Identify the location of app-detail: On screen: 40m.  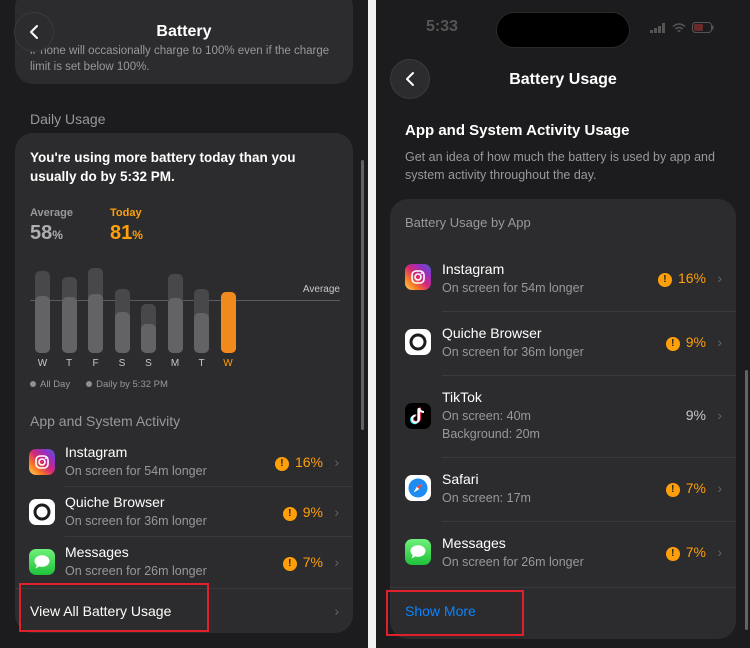
(486, 416).